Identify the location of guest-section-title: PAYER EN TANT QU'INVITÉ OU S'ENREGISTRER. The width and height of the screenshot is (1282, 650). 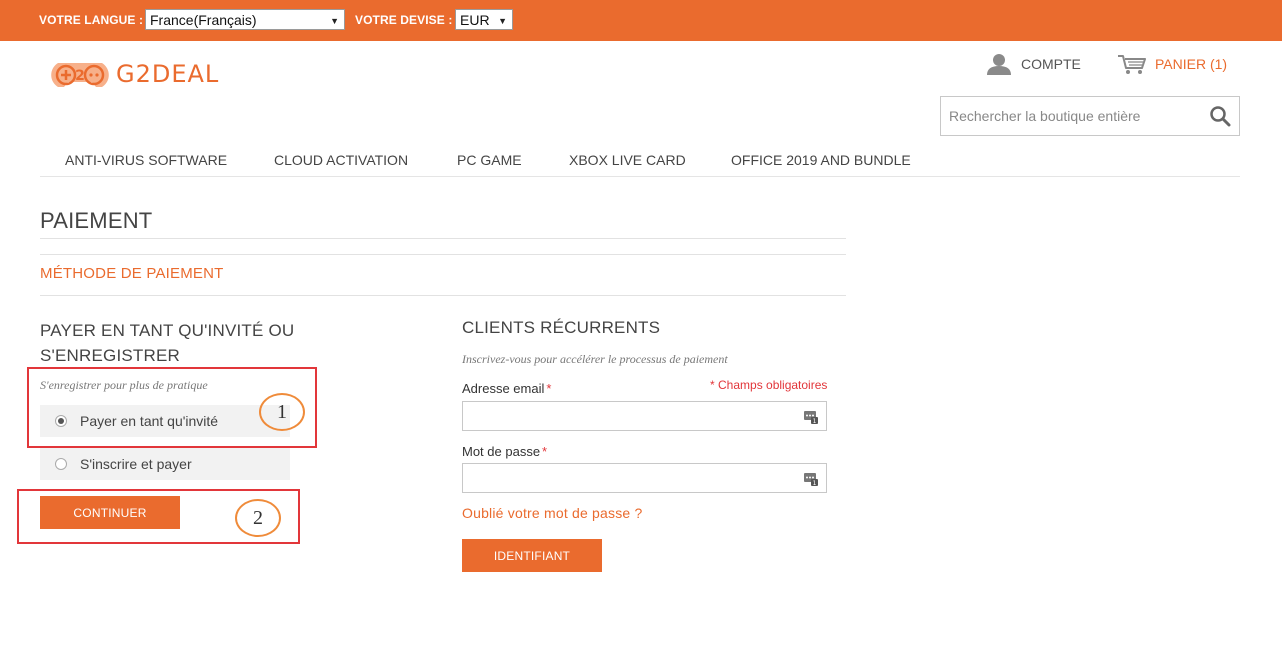
(167, 343).